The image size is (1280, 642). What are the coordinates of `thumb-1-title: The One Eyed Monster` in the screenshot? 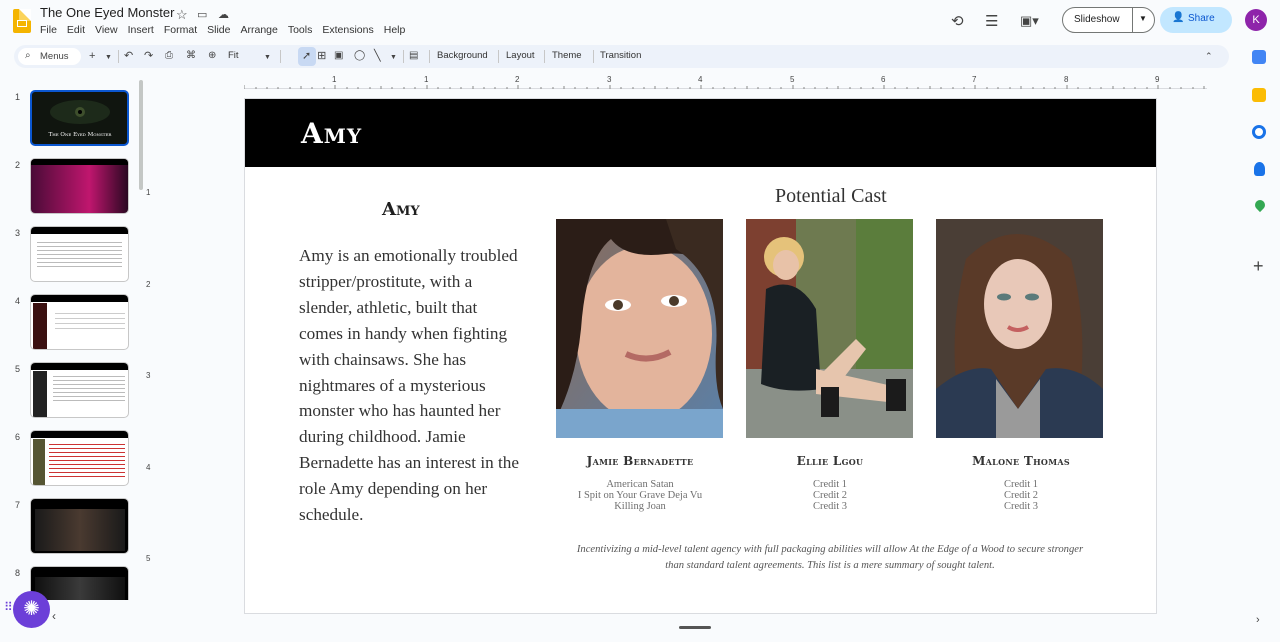 It's located at (80, 135).